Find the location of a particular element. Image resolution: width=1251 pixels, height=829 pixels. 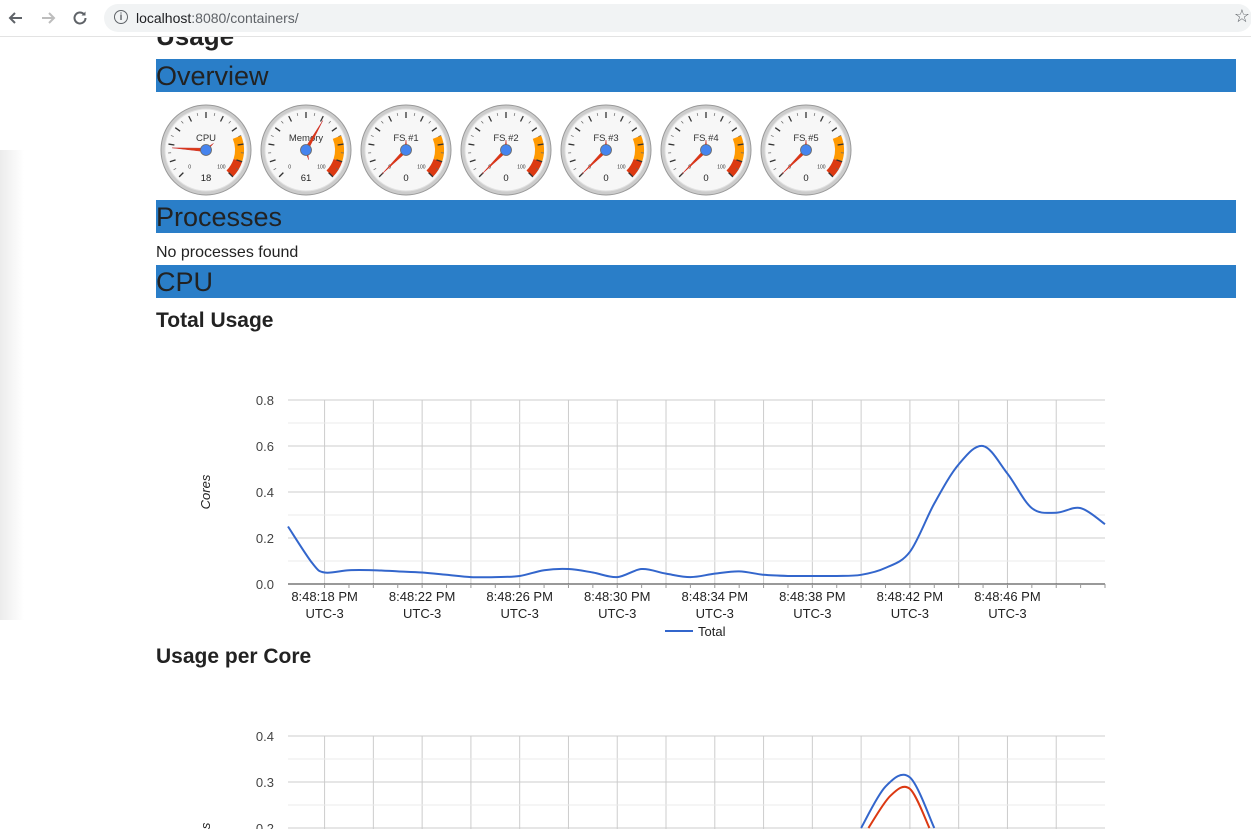

reload-icon is located at coordinates (80, 18).